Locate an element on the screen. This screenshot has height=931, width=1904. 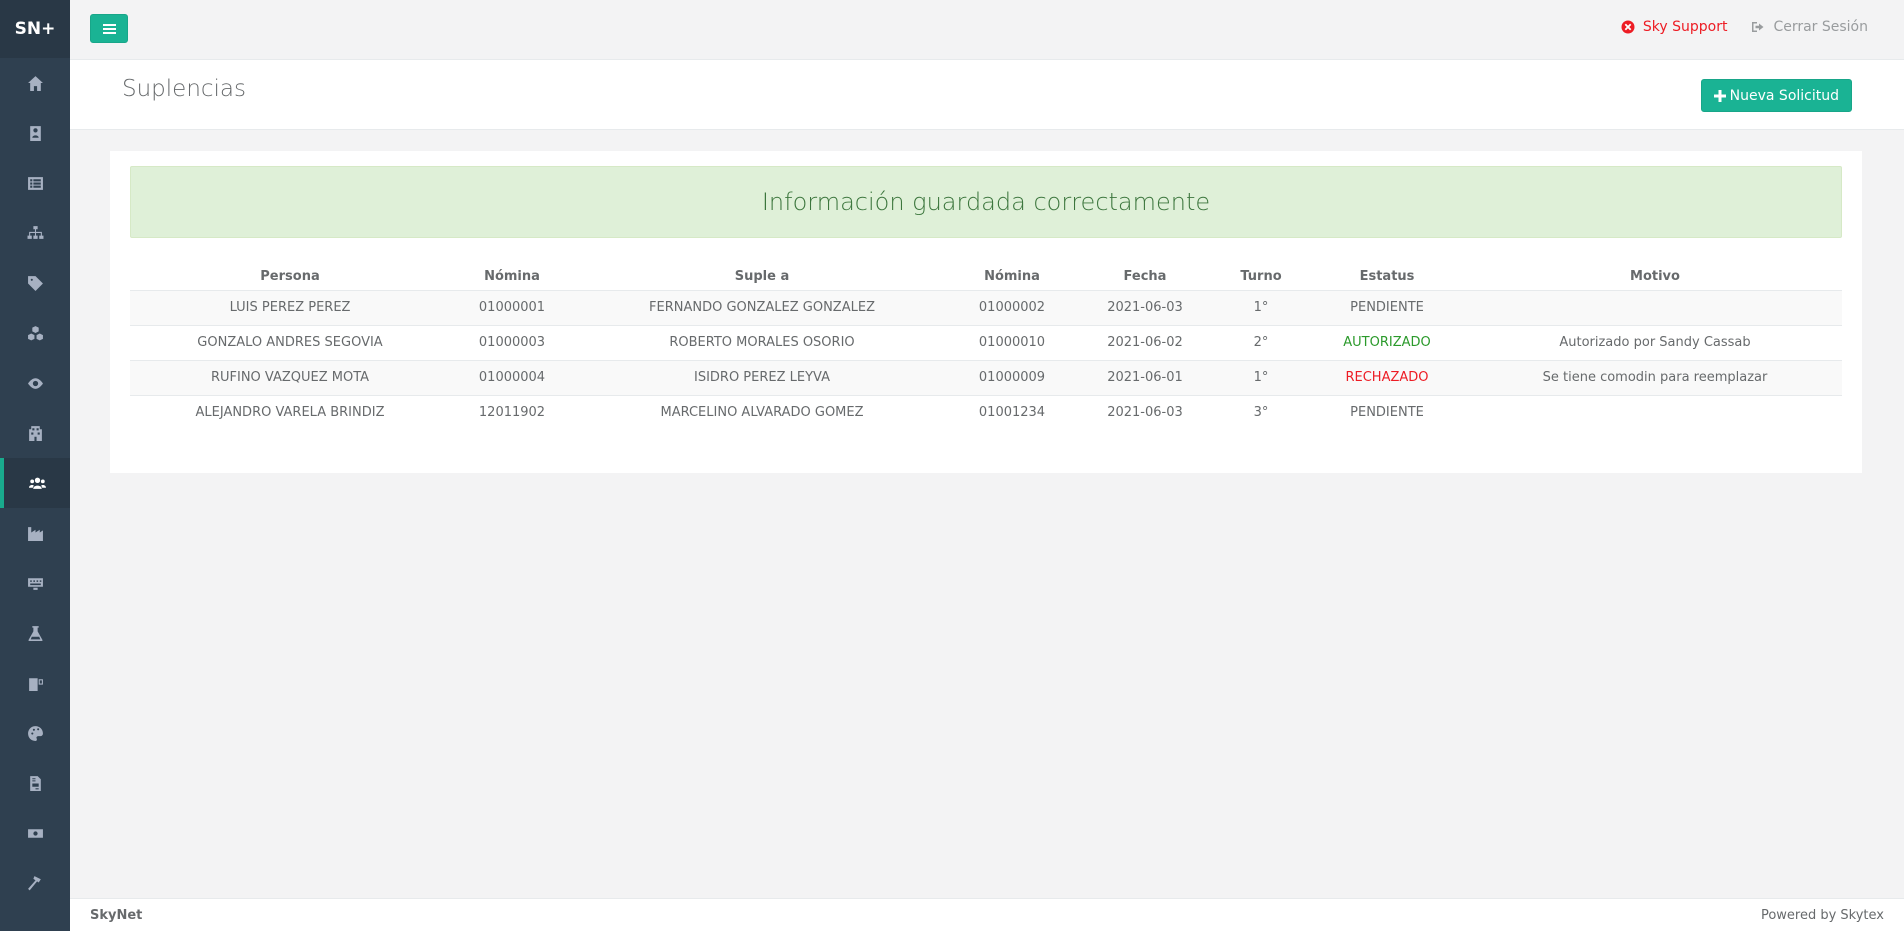
cell-persona: GONZALO ANDRES SEGOVIA is located at coordinates (290, 343).